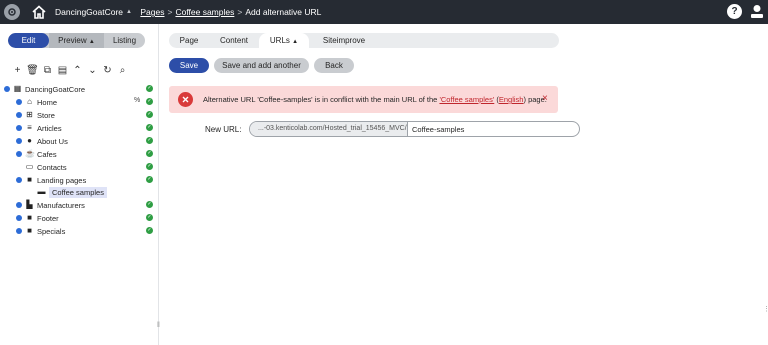 Image resolution: width=768 pixels, height=345 pixels. Describe the element at coordinates (261, 65) in the screenshot. I see `save-and-add-another-button: Save and add another` at that location.